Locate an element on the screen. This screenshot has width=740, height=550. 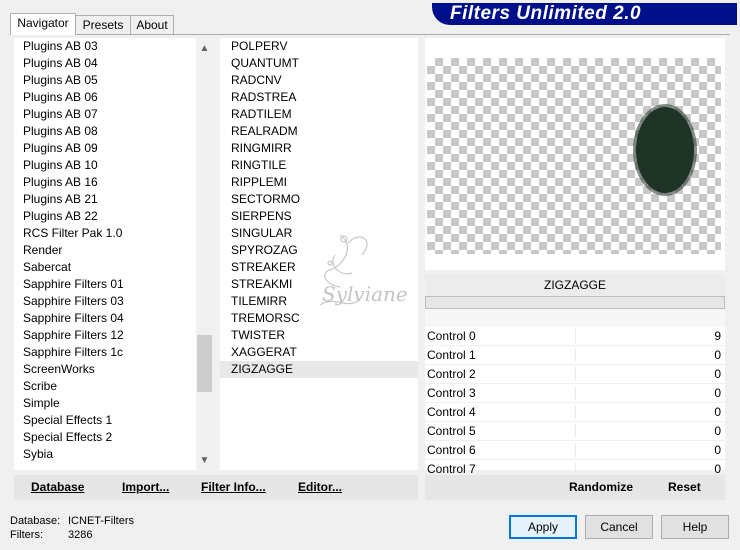
category-item: Plugins AB 03 is located at coordinates (105, 46).